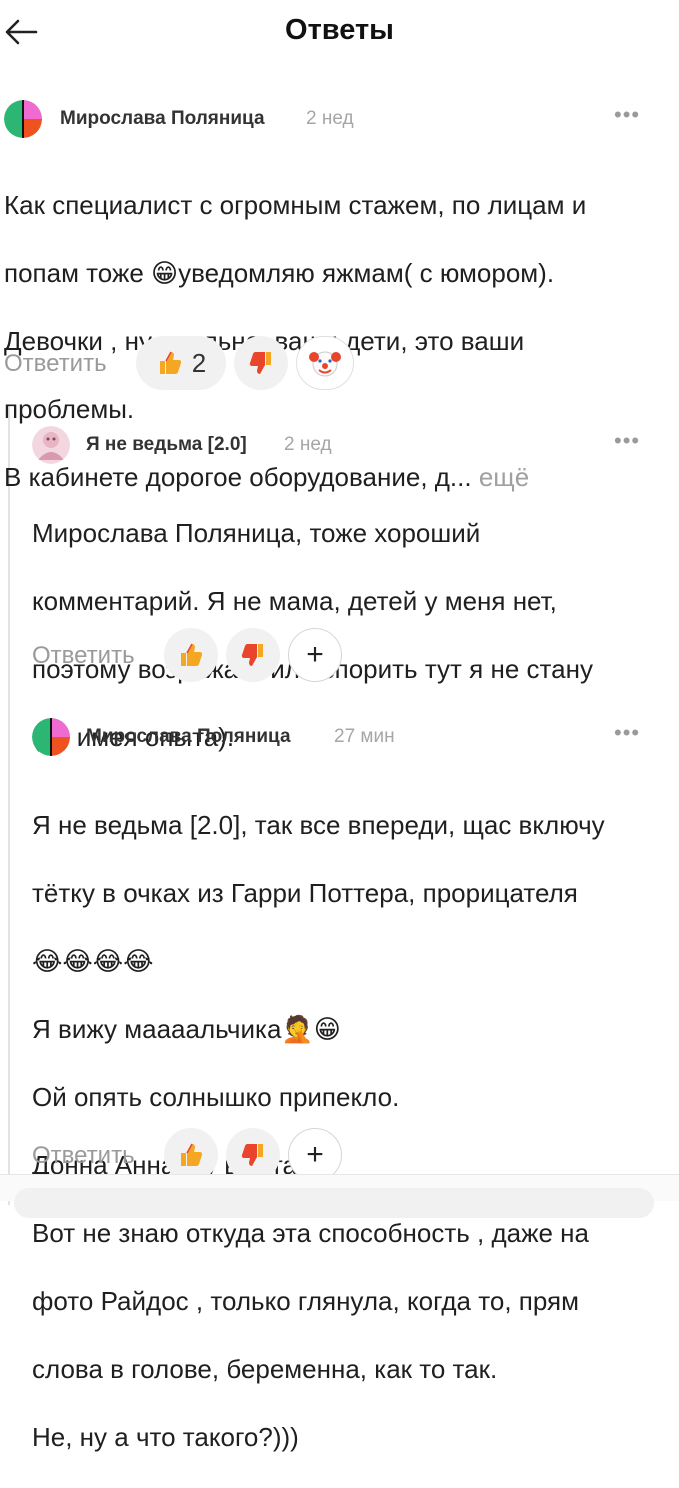 Image resolution: width=679 pixels, height=1488 pixels. I want to click on text-line: попам тоже 😁уведомляю яжмам( с юмором)., so click(279, 273).